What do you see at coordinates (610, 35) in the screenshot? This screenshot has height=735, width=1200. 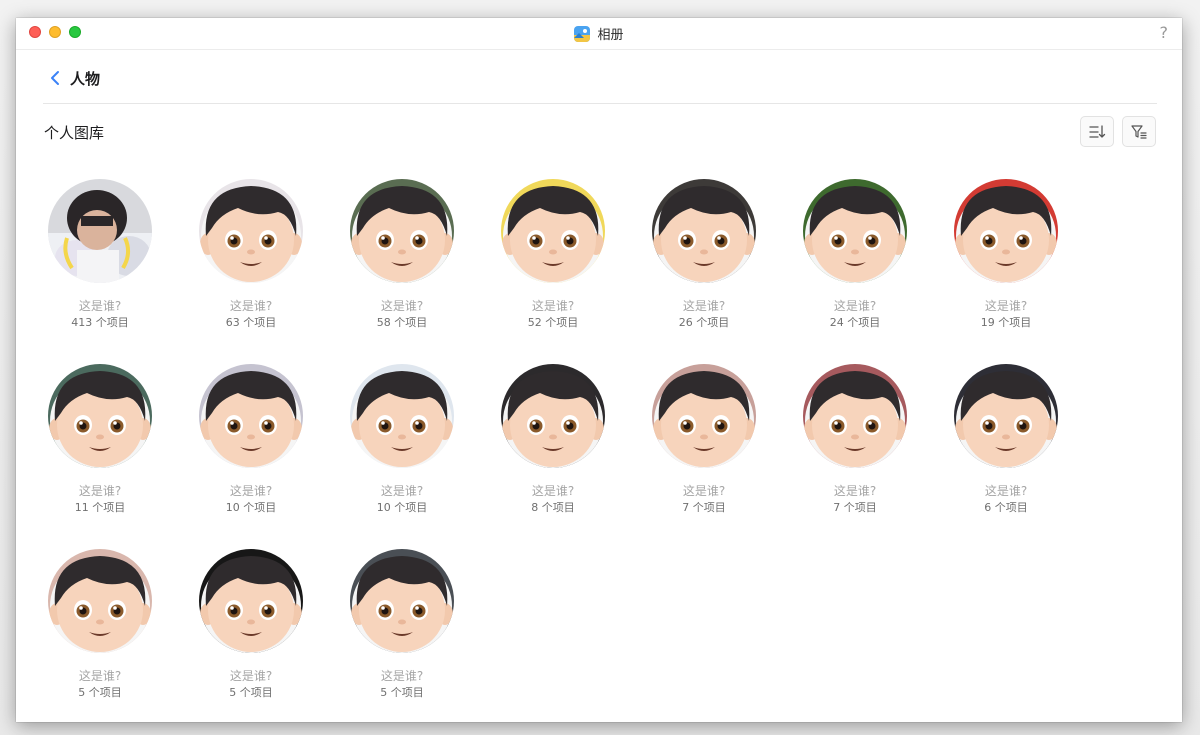 I see `window-title: 相册` at bounding box center [610, 35].